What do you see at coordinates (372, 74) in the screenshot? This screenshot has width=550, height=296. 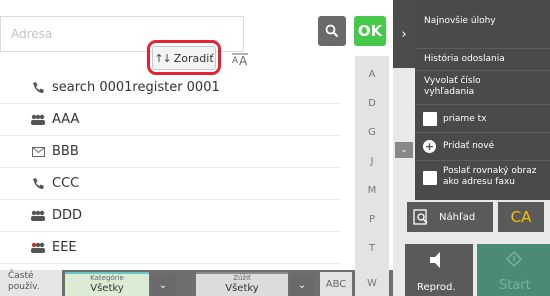 I see `index-letter: A` at bounding box center [372, 74].